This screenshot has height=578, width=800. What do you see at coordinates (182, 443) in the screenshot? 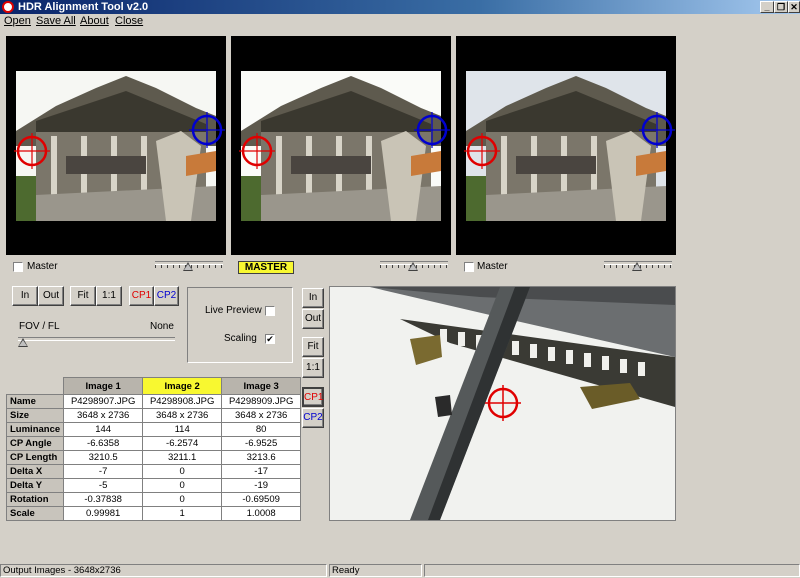
I see `table-cell: -6.2574` at bounding box center [182, 443].